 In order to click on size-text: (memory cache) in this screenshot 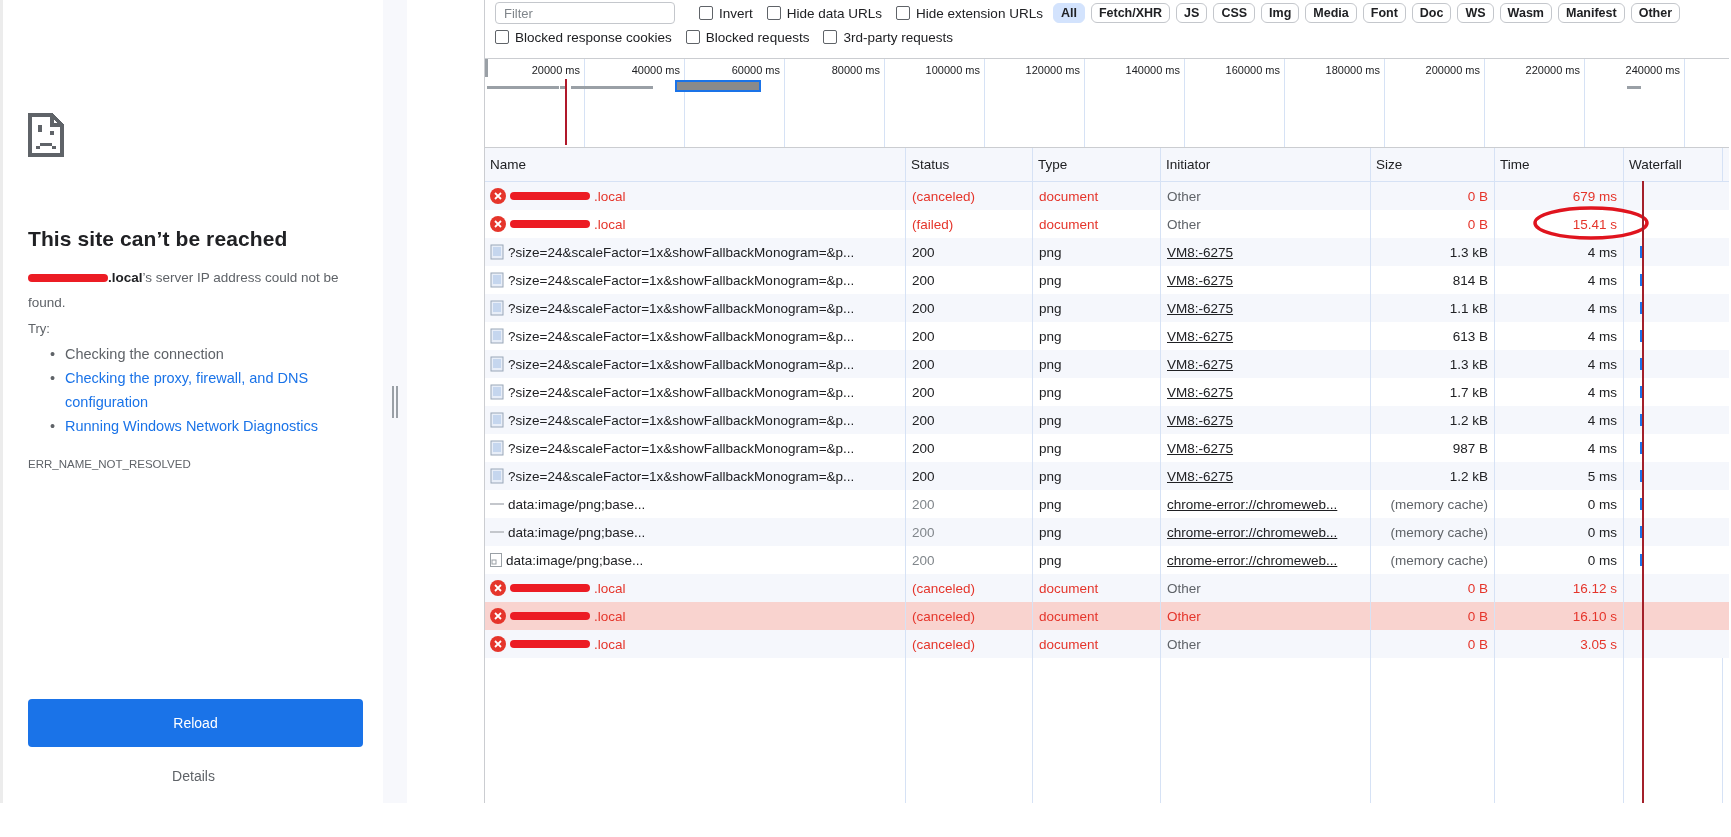, I will do `click(1439, 560)`.